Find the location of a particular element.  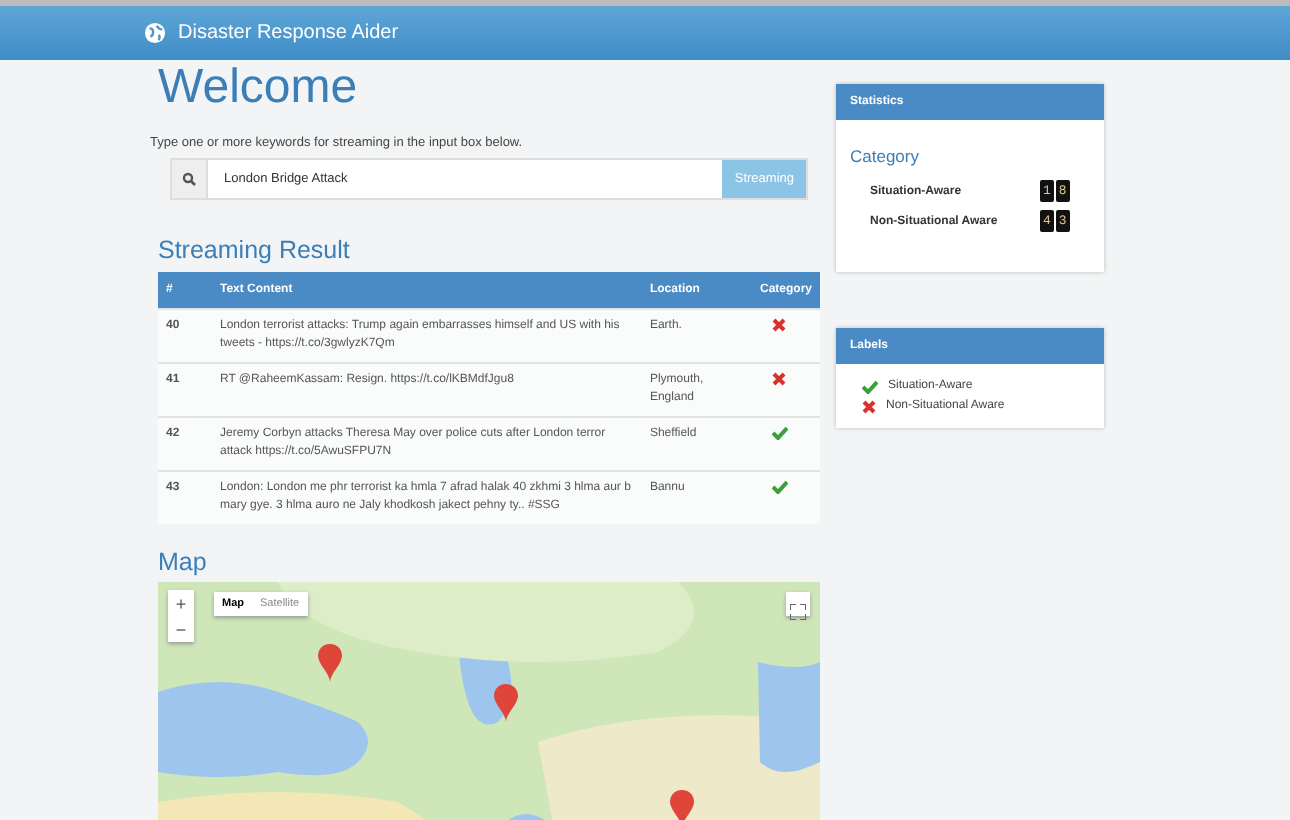

globe-icon is located at coordinates (155, 33).